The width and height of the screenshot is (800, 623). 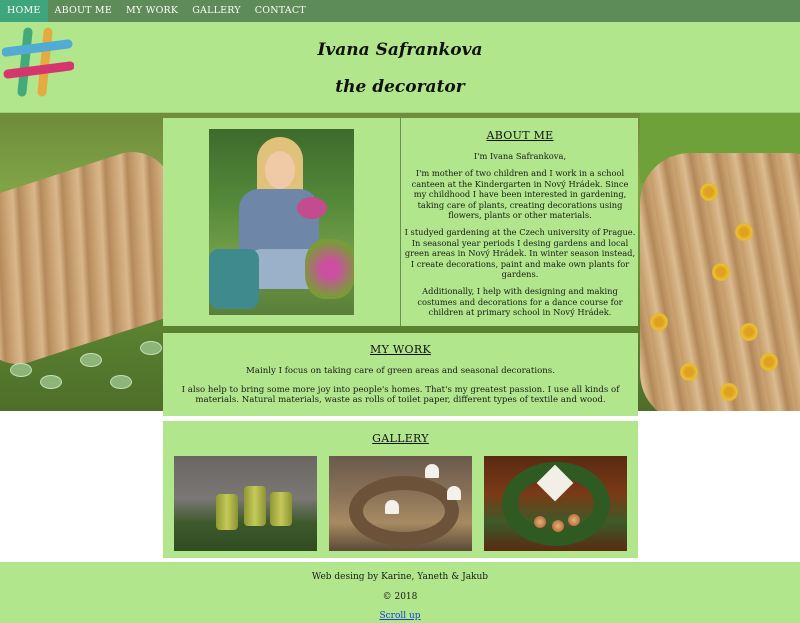 What do you see at coordinates (400, 349) in the screenshot?
I see `my-work-heading: MY WORK` at bounding box center [400, 349].